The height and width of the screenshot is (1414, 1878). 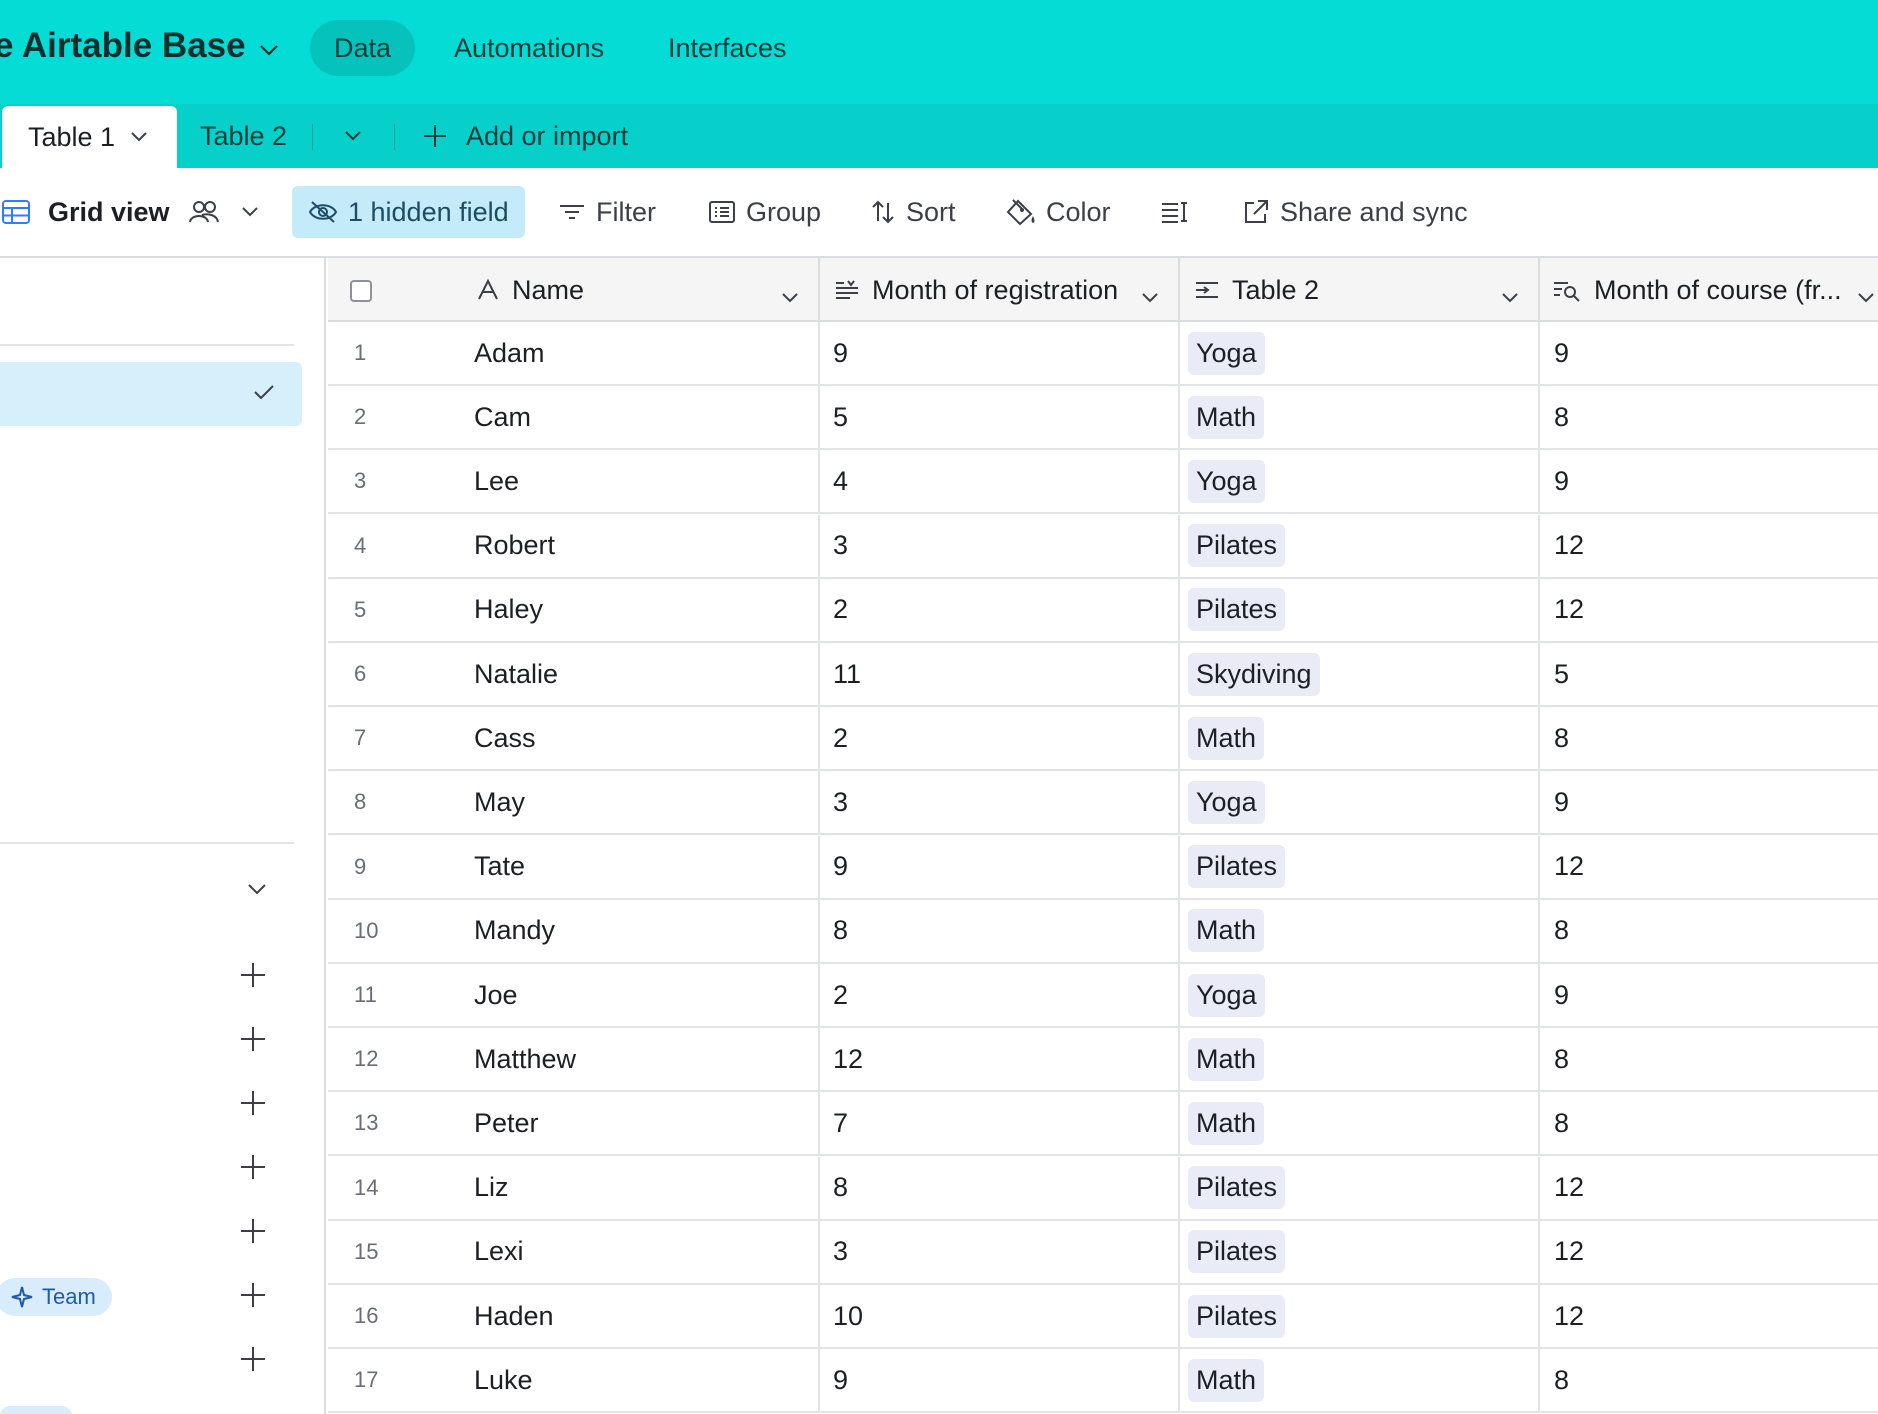 What do you see at coordinates (913, 212) in the screenshot?
I see `sort-button: Sort` at bounding box center [913, 212].